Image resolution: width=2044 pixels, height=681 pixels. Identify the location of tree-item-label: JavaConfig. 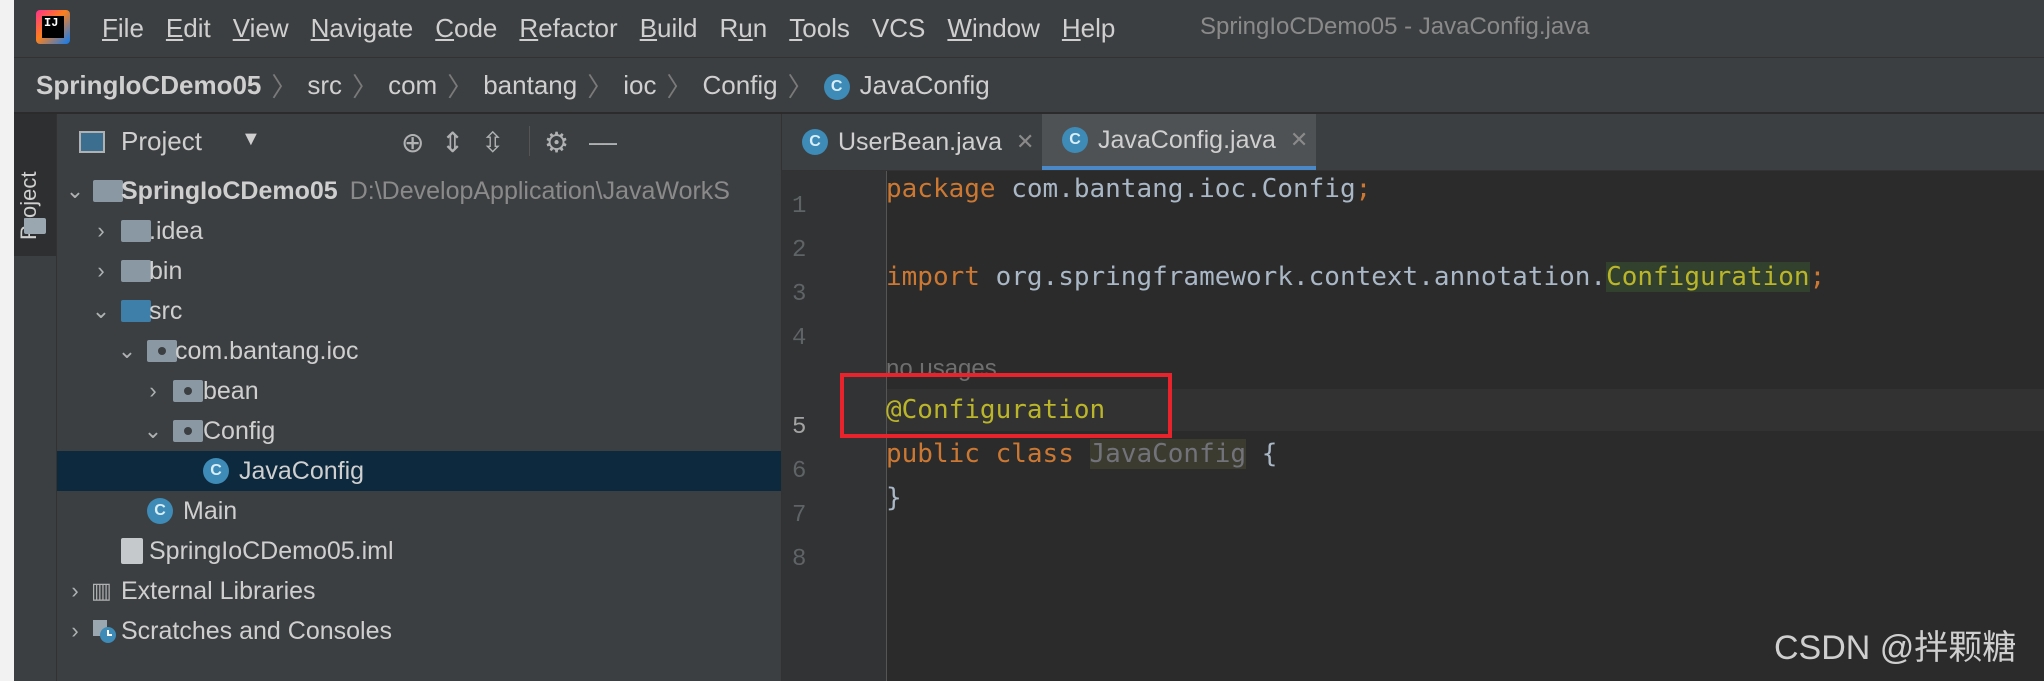
(302, 470).